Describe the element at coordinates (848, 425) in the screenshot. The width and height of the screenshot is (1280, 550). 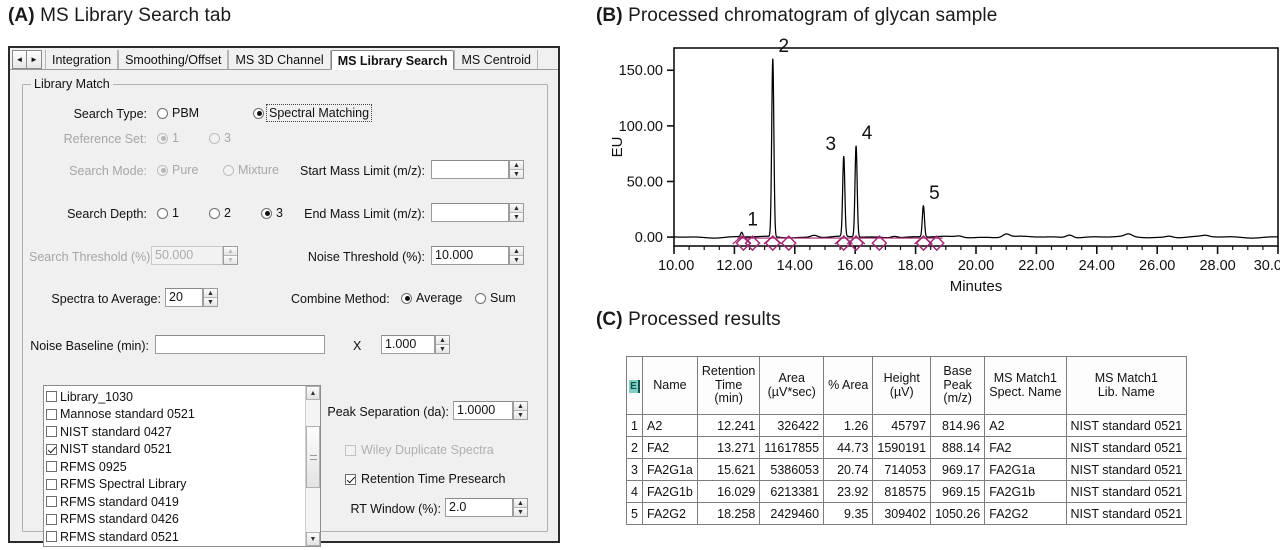
I see `cell-parea: 1.26` at that location.